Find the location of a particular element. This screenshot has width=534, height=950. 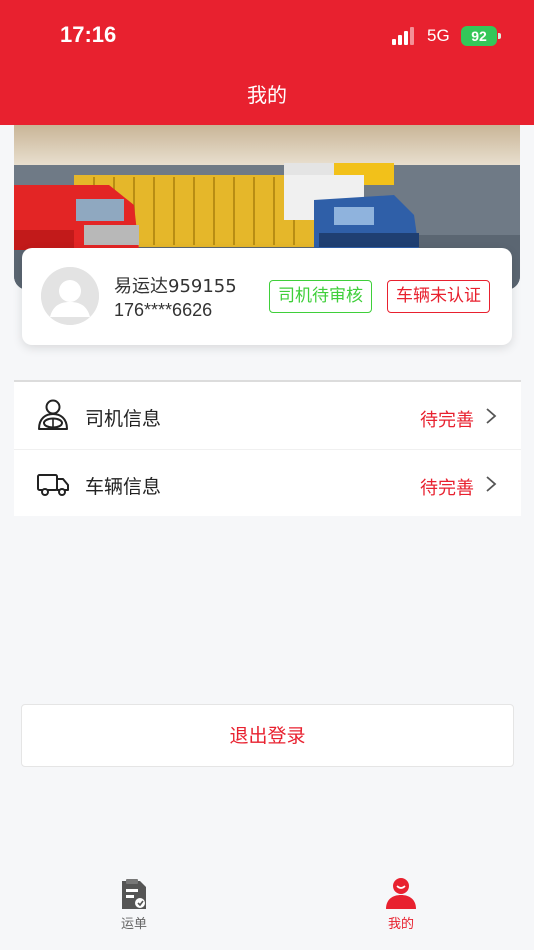

battery-icon: 92 is located at coordinates (481, 36).